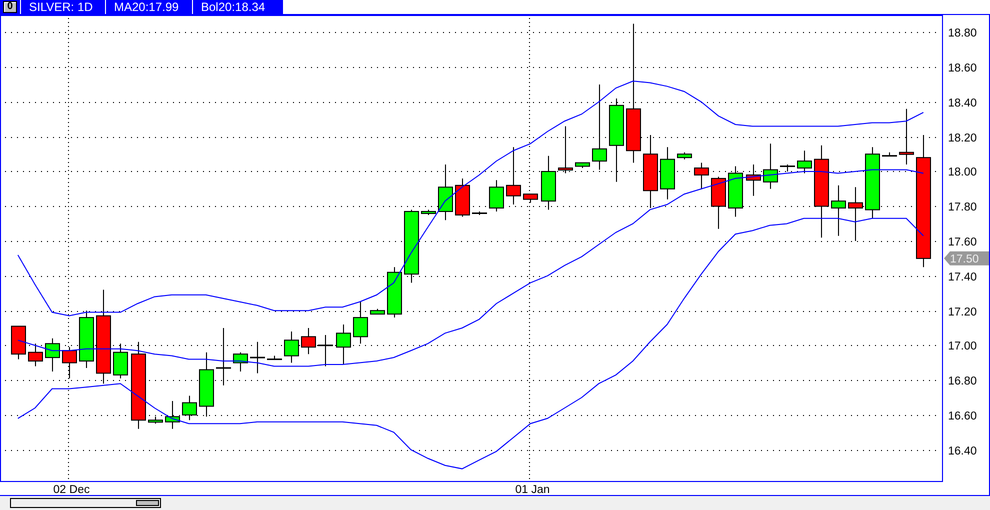  Describe the element at coordinates (148, 7) in the screenshot. I see `chart-info-label: MA20:17.99` at that location.